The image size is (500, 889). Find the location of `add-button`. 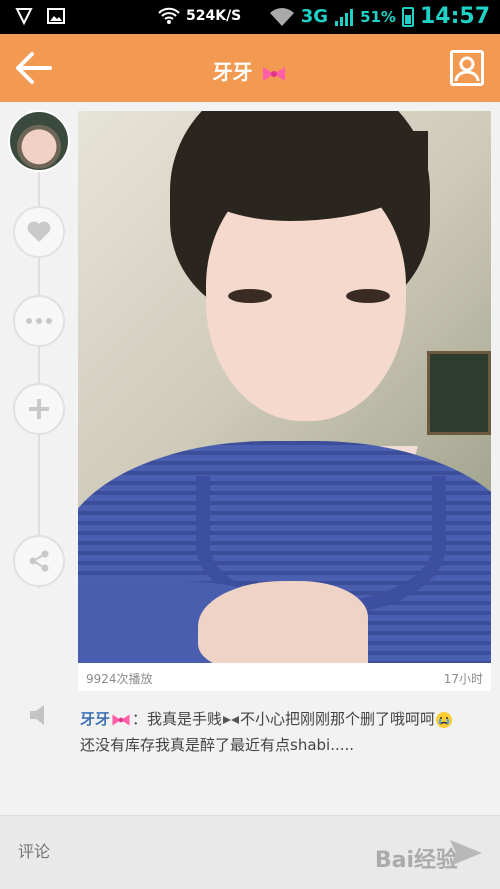

add-button is located at coordinates (39, 409).